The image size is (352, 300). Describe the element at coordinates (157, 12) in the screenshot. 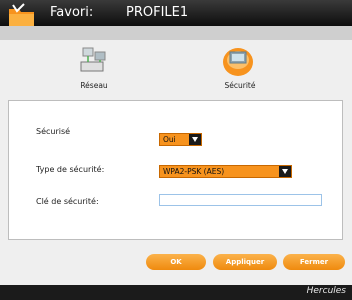

I see `profile-name: PROFILE1` at that location.